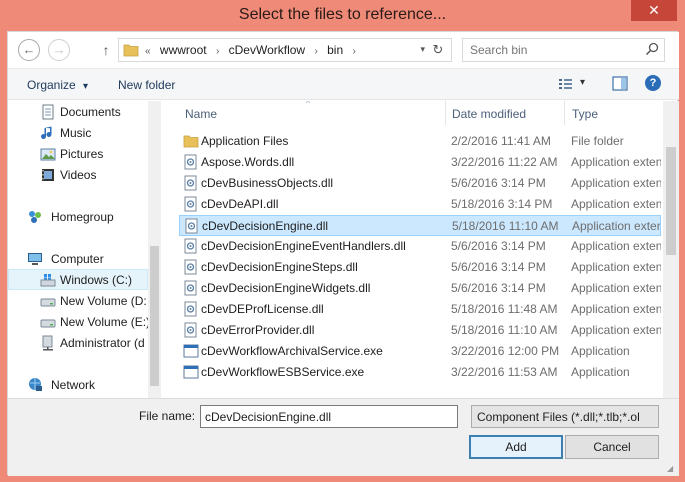 Image resolution: width=685 pixels, height=482 pixels. I want to click on videos-icon, so click(48, 175).